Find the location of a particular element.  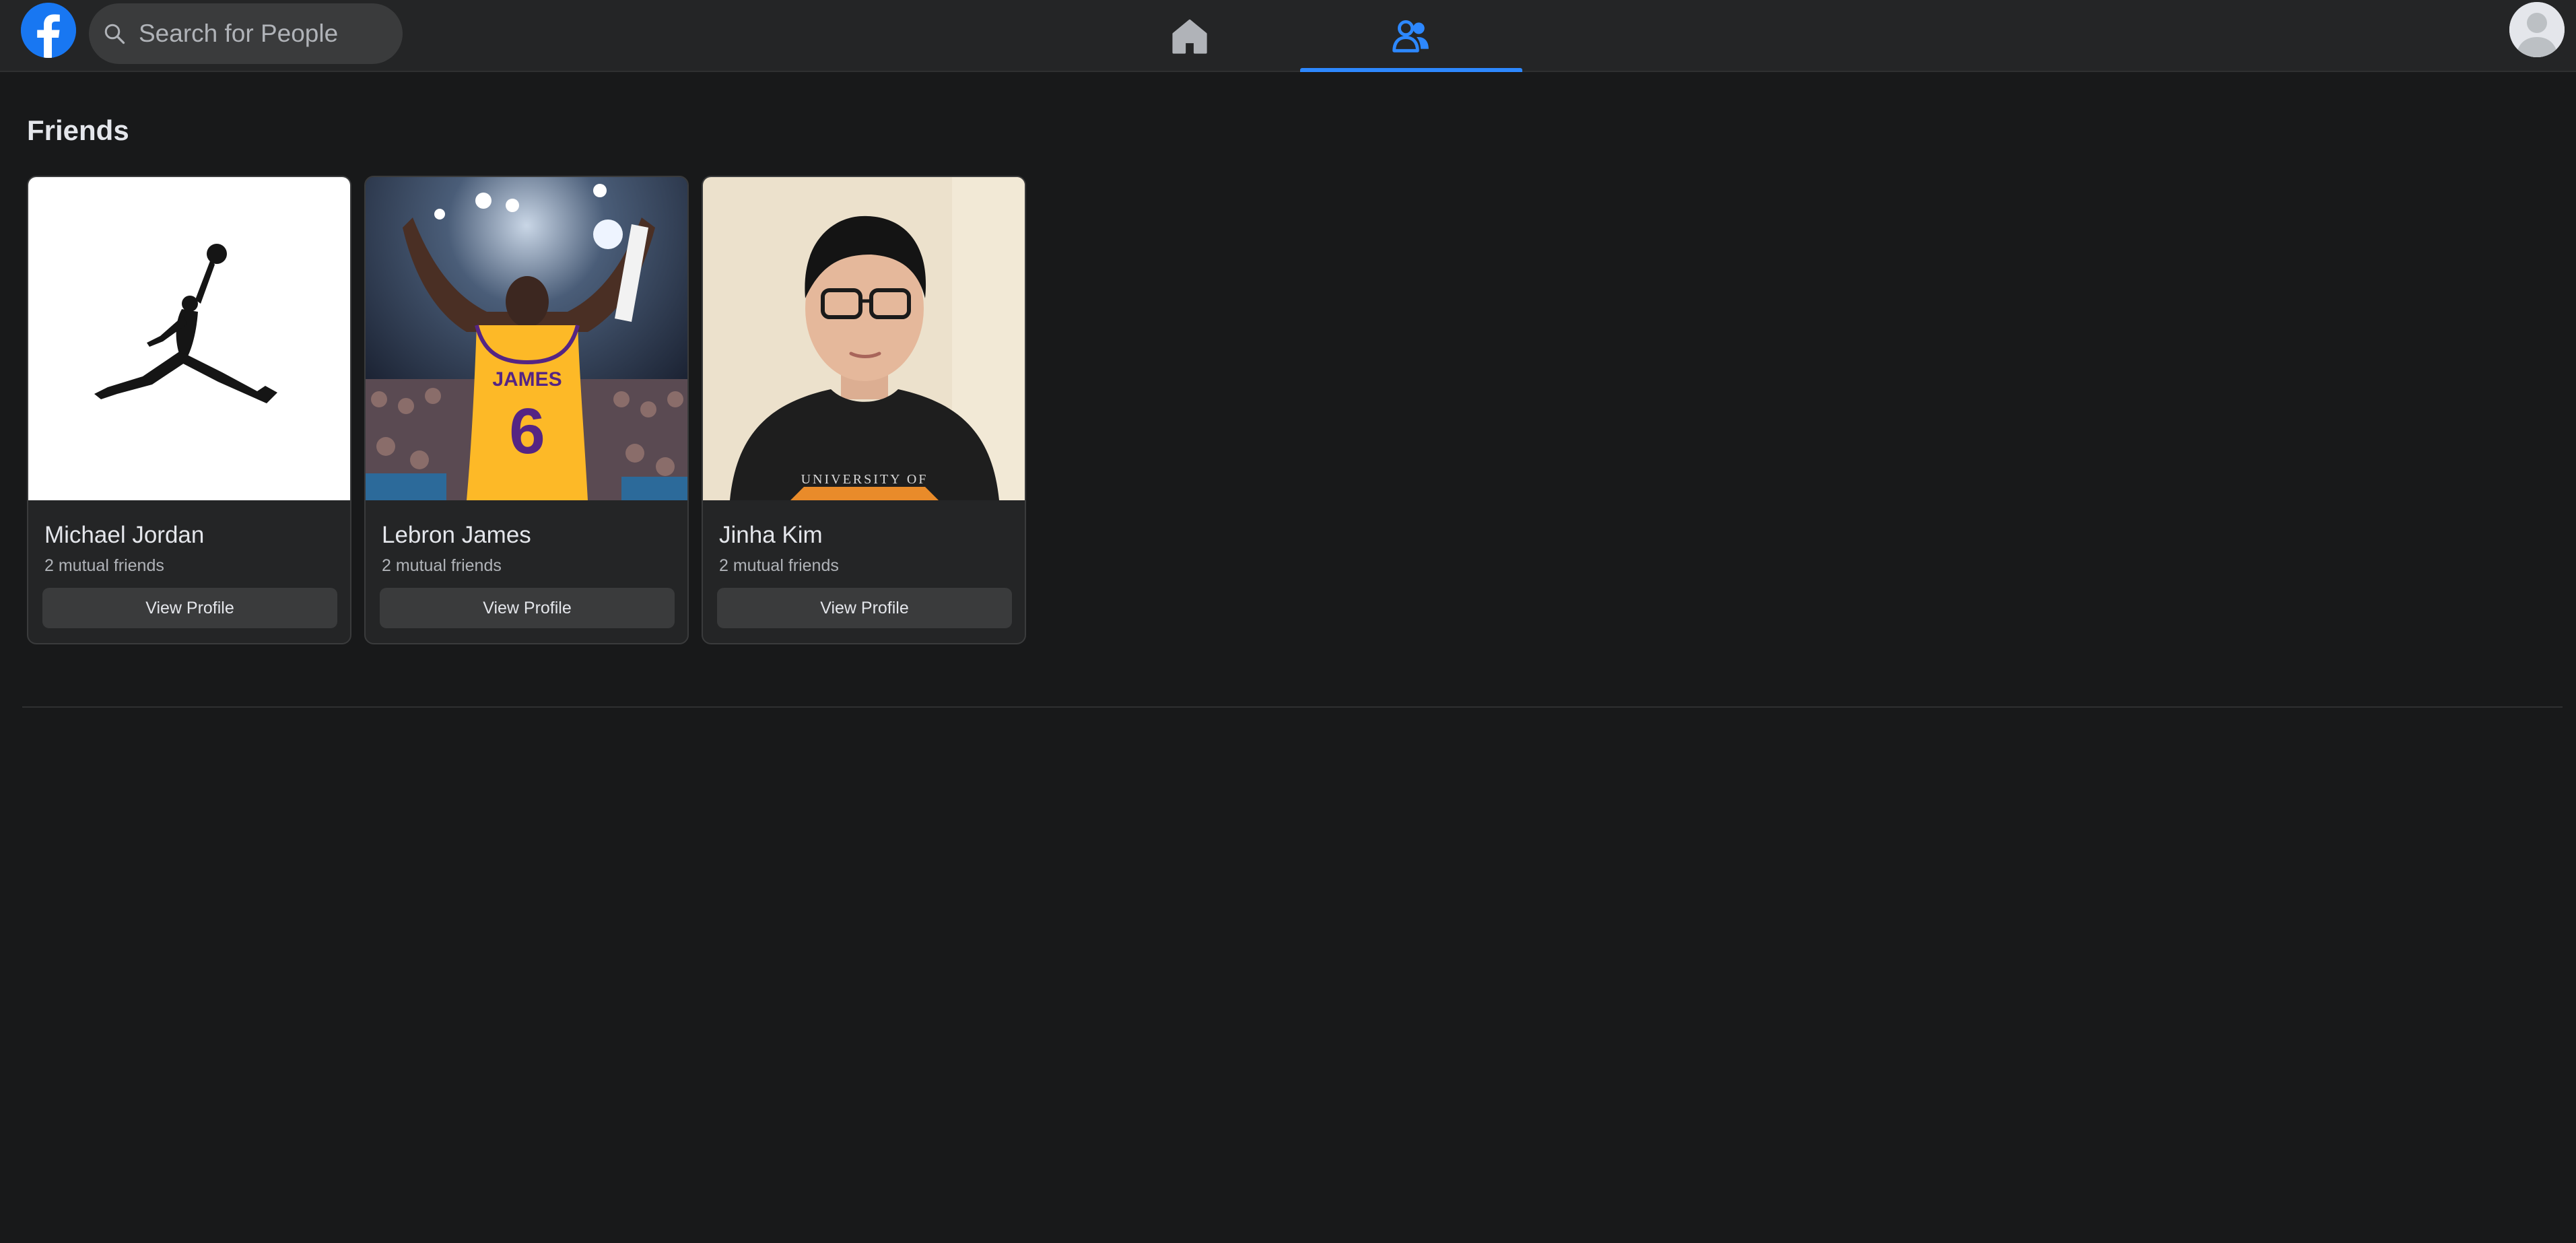

jersey-name: JAMES is located at coordinates (527, 380).